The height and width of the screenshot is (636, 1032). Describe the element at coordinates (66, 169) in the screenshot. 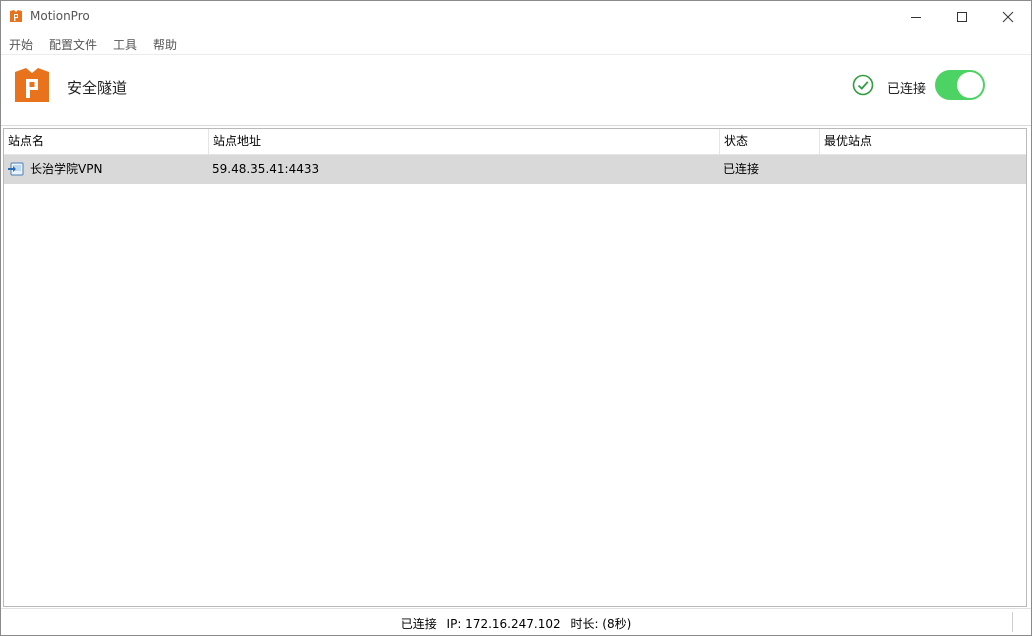

I see `cell-site-name: 长治学院VPN` at that location.